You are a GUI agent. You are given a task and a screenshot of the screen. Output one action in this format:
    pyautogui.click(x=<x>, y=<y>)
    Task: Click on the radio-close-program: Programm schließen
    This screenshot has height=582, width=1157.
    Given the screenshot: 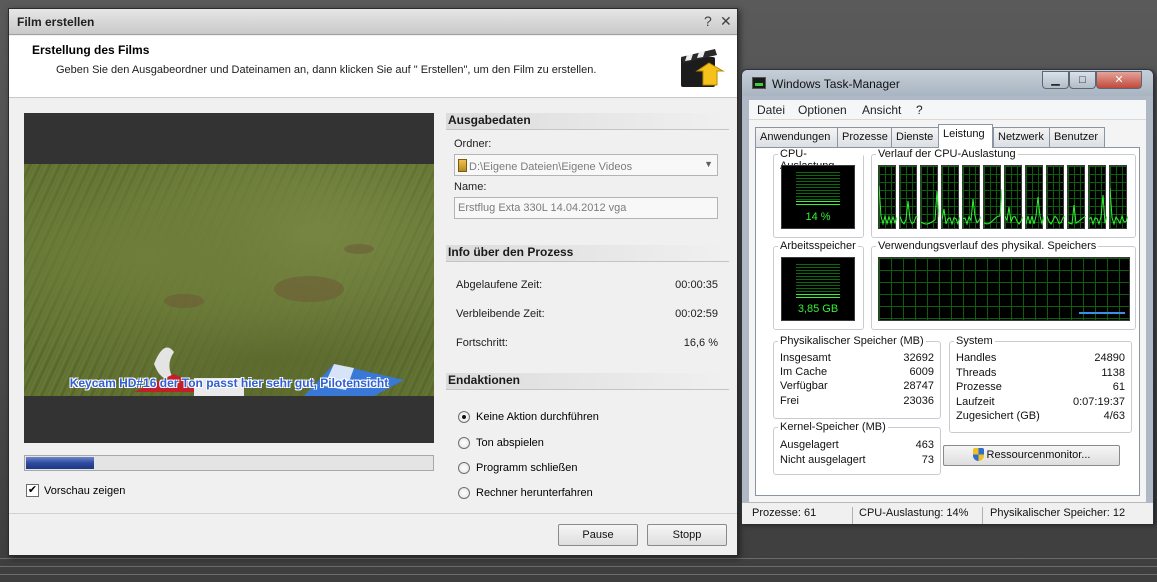 What is the action you would take?
    pyautogui.click(x=517, y=468)
    